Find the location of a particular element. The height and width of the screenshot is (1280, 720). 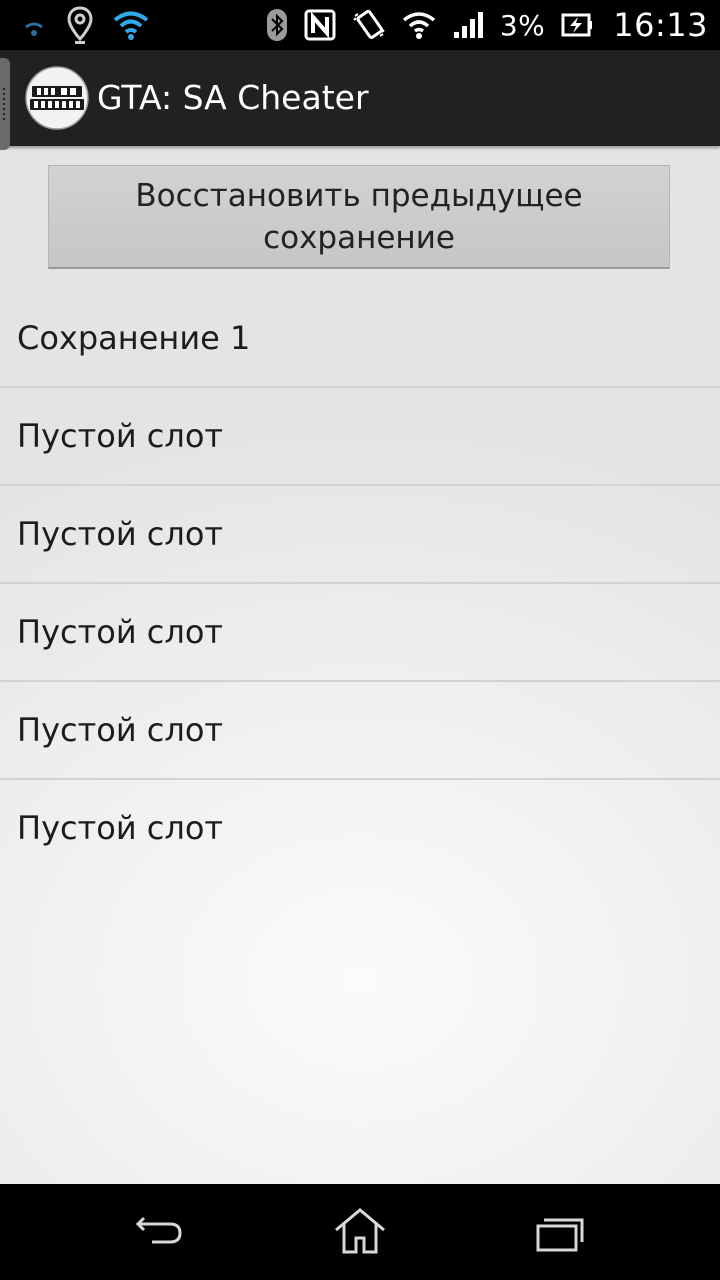

recent-apps-icon is located at coordinates (560, 1232).